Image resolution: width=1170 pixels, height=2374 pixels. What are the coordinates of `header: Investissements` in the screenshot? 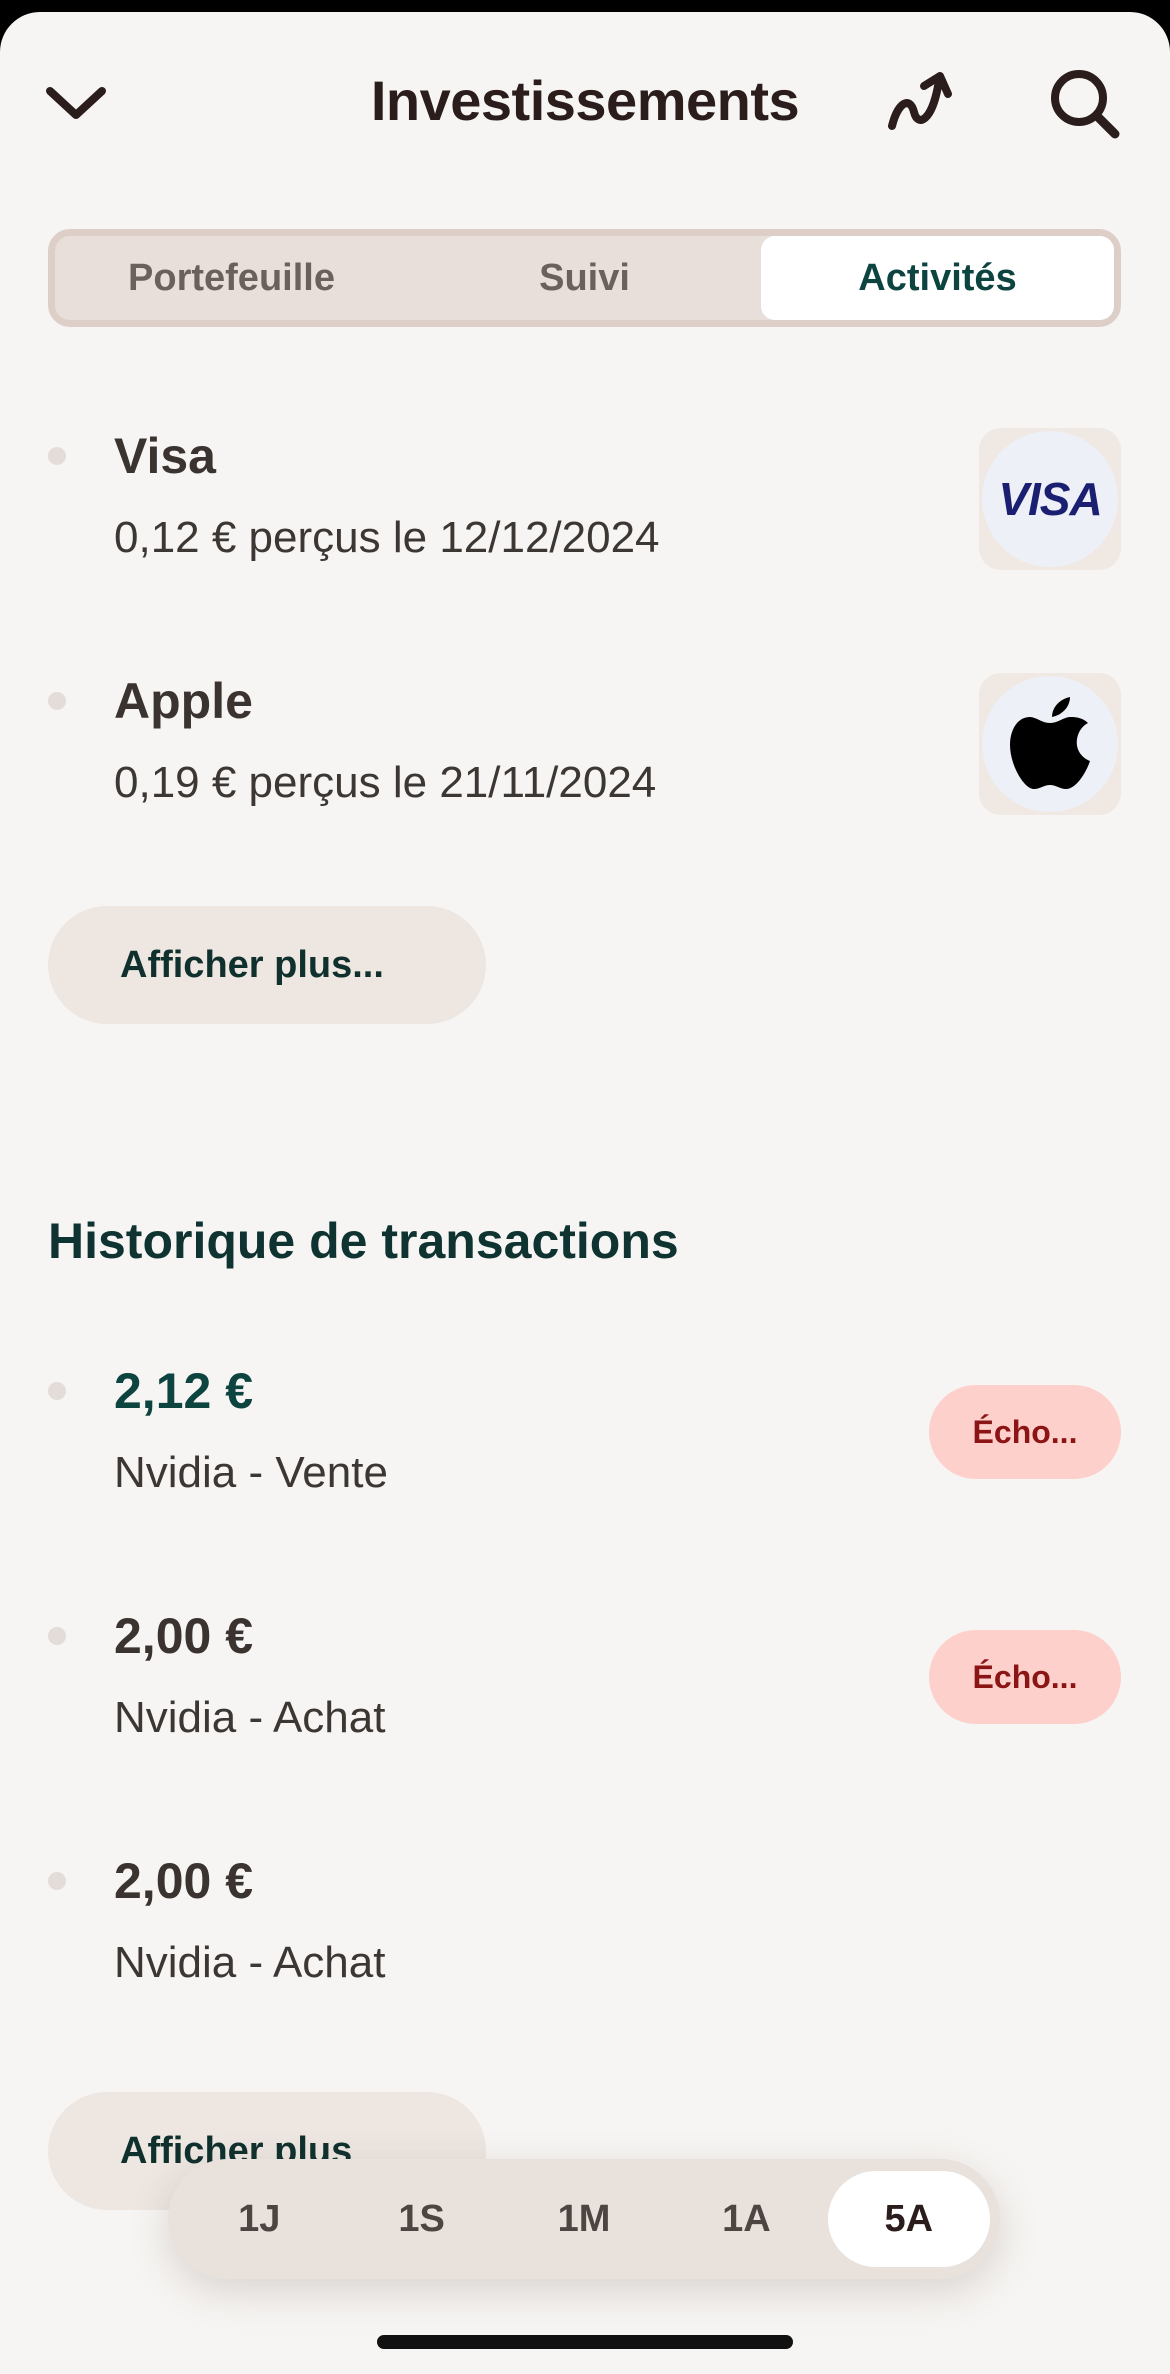 It's located at (585, 107).